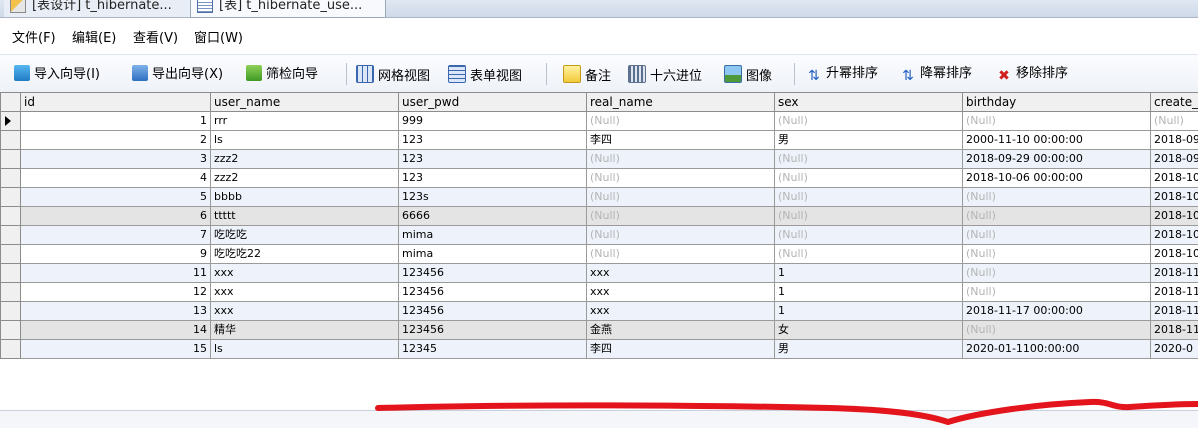 This screenshot has width=1198, height=428. Describe the element at coordinates (681, 330) in the screenshot. I see `cell-real-name: 金燕` at that location.